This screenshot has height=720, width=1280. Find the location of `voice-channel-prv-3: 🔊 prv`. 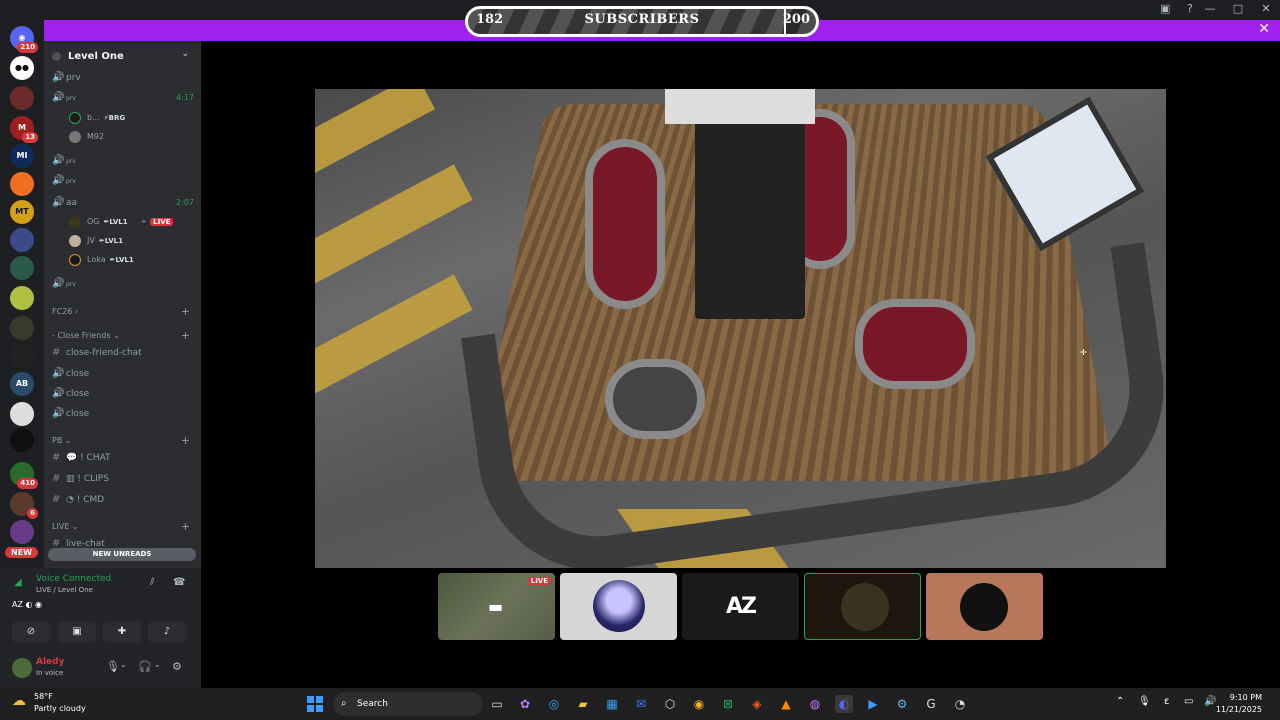

voice-channel-prv-3: 🔊 prv is located at coordinates (123, 161).